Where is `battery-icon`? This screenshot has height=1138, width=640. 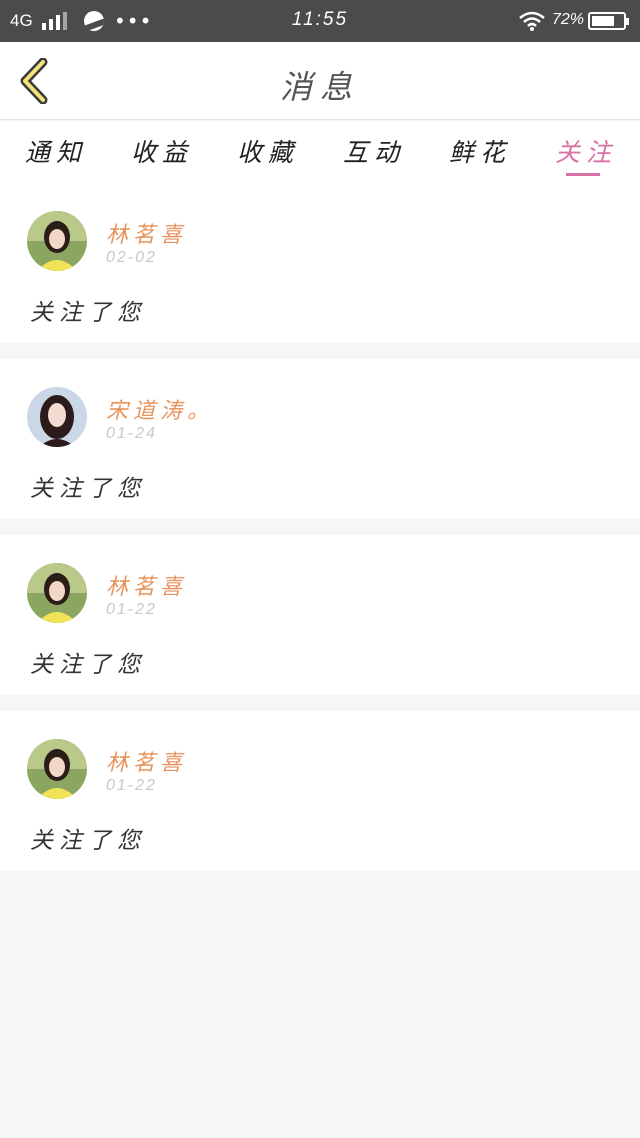 battery-icon is located at coordinates (608, 21).